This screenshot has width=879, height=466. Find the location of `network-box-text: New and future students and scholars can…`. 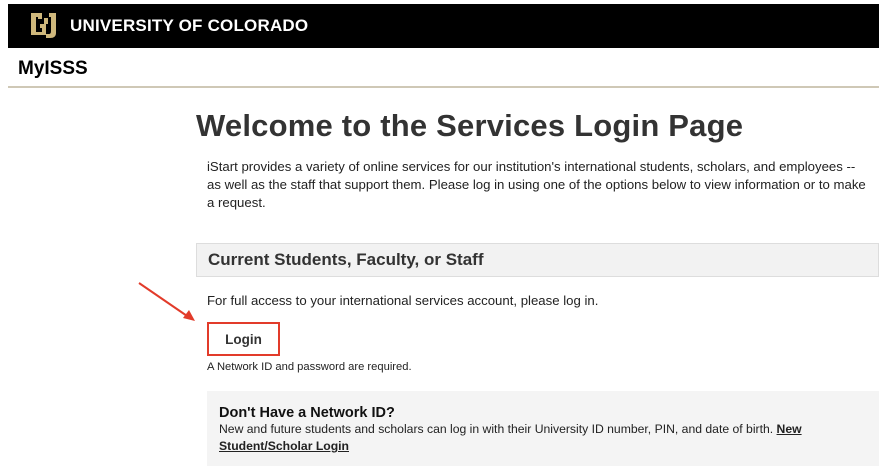

network-box-text: New and future students and scholars can… is located at coordinates (541, 438).